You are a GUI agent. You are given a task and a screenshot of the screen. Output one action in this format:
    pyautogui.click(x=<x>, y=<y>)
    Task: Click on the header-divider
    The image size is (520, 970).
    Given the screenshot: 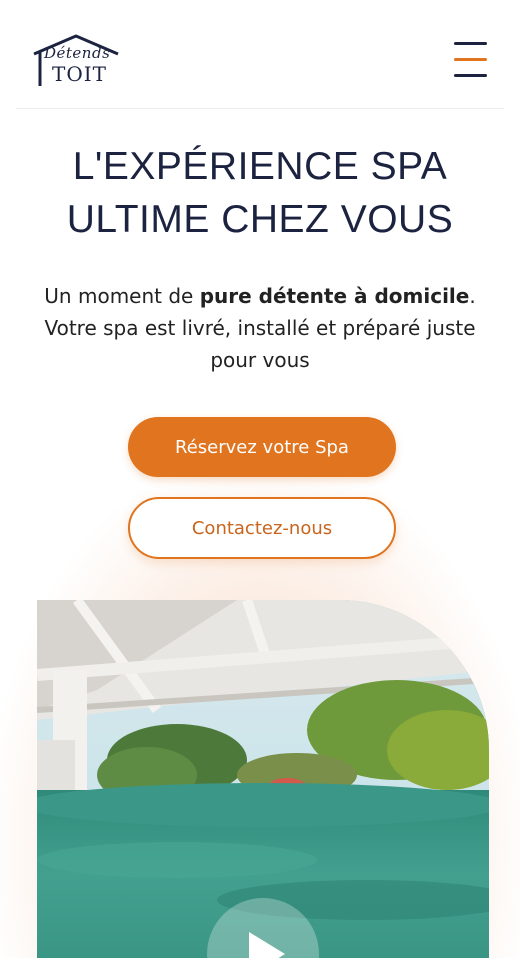 What is the action you would take?
    pyautogui.click(x=260, y=108)
    